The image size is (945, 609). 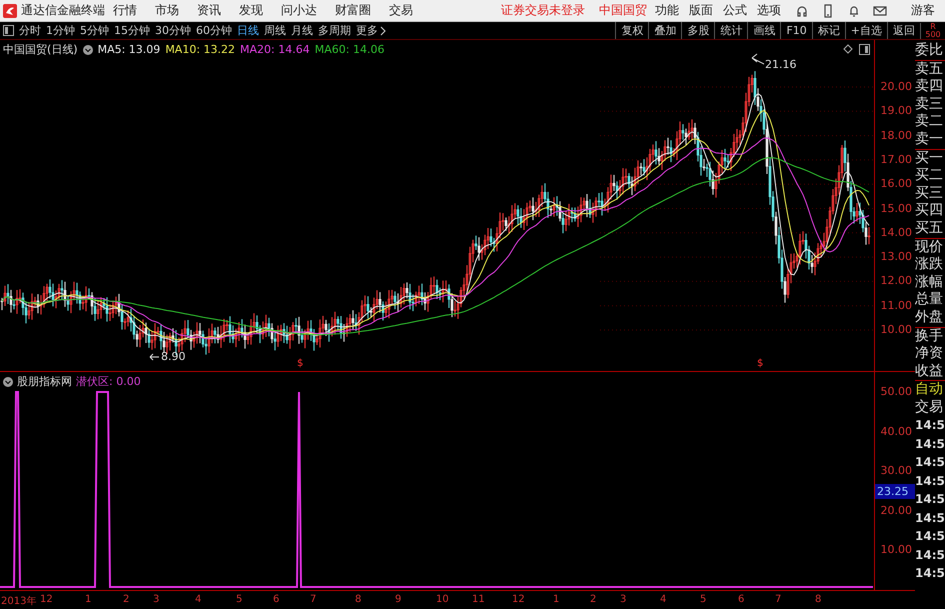 I want to click on indicator-axis-label: 10.00, so click(x=896, y=549).